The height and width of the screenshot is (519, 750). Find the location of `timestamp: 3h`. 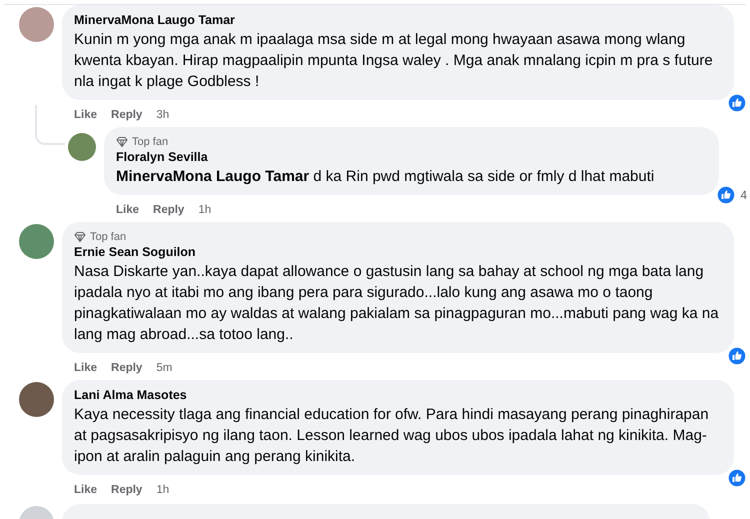

timestamp: 3h is located at coordinates (163, 115).